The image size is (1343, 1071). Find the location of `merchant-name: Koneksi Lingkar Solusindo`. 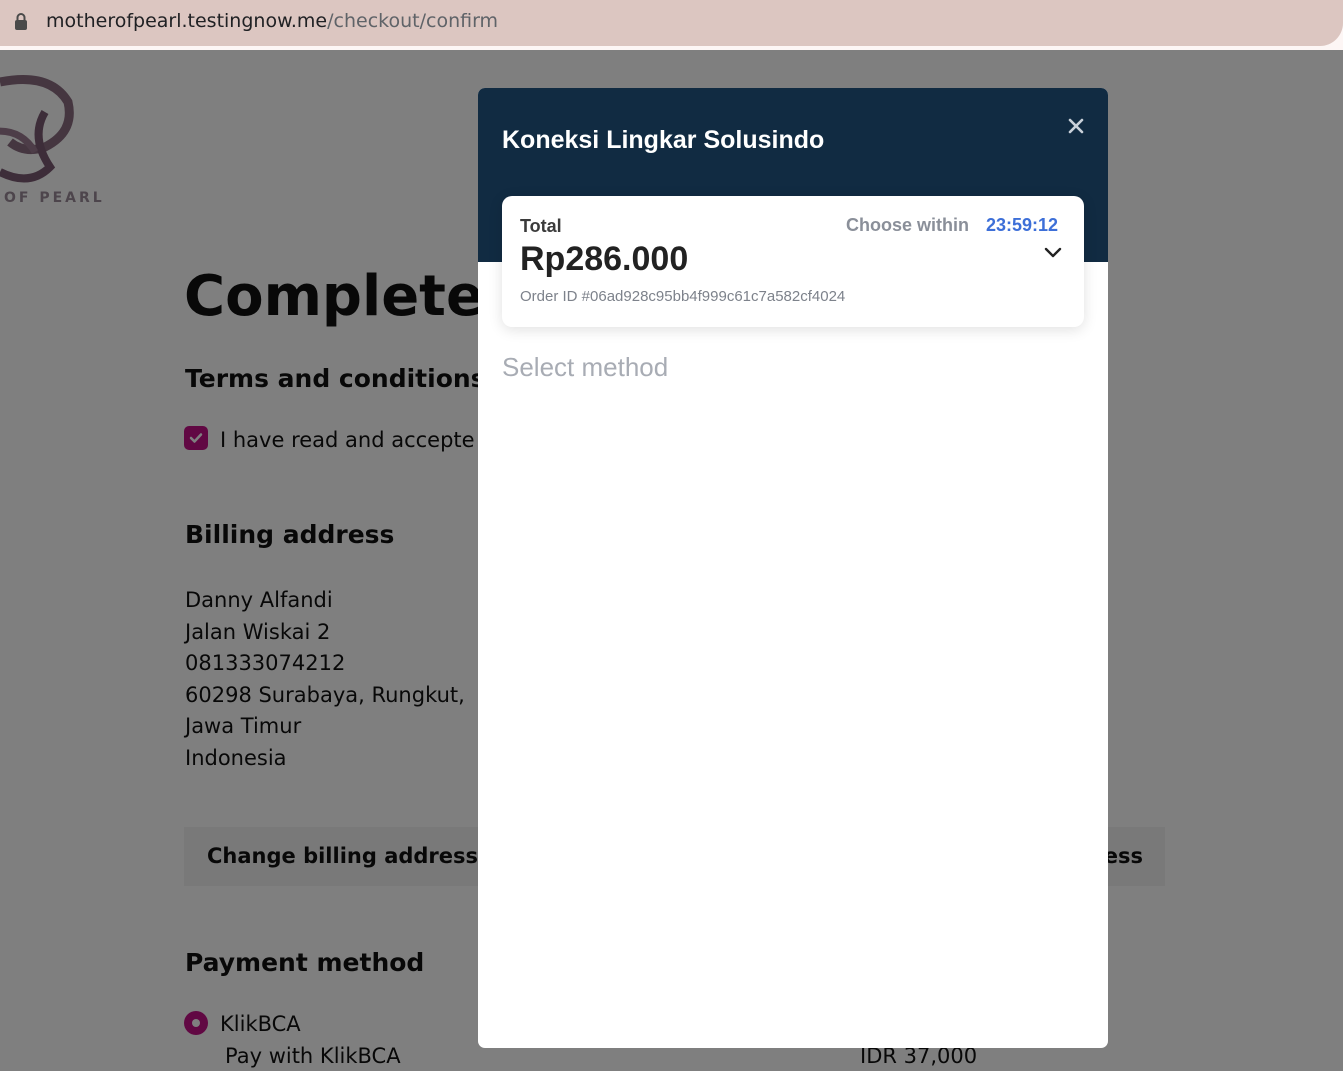

merchant-name: Koneksi Lingkar Solusindo is located at coordinates (663, 140).